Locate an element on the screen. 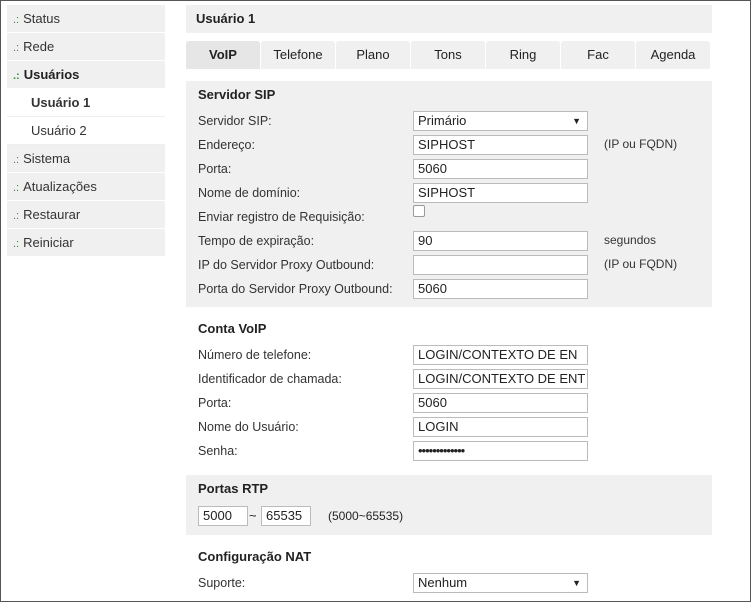 The height and width of the screenshot is (602, 751). section-title: Configuração NAT is located at coordinates (255, 556).